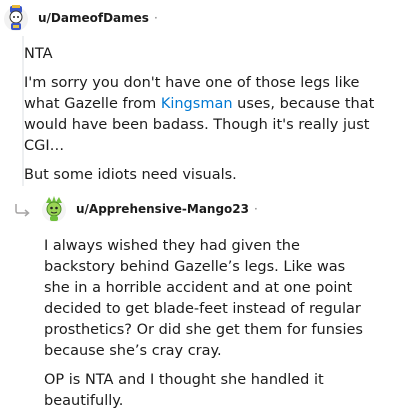  I want to click on comment-paragraph: NTA, so click(38, 54).